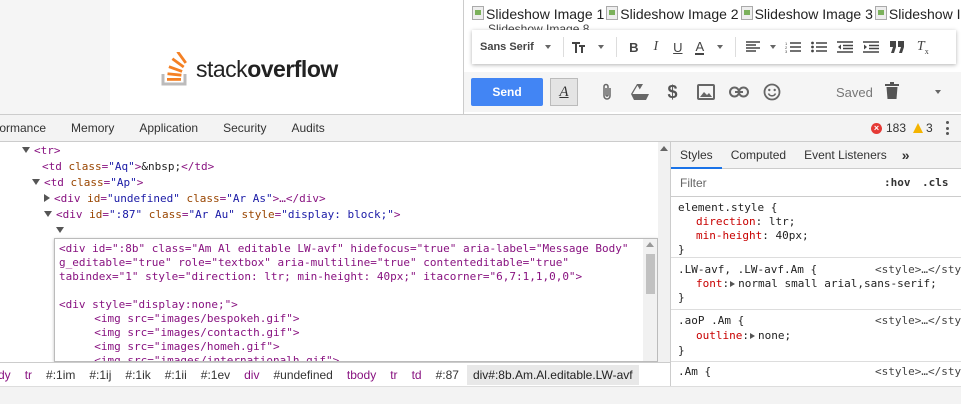  I want to click on align-button, so click(753, 47).